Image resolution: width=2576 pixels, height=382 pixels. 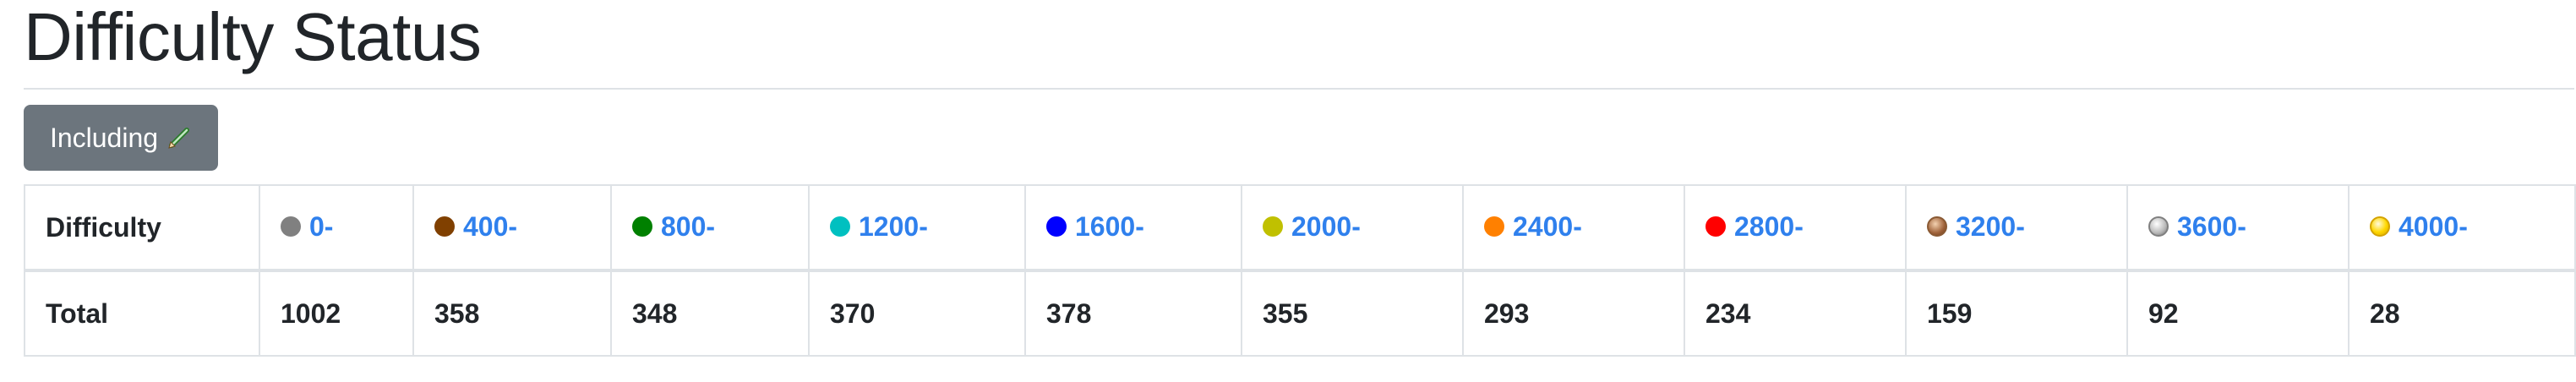 What do you see at coordinates (142, 313) in the screenshot?
I see `total-row-label: Total` at bounding box center [142, 313].